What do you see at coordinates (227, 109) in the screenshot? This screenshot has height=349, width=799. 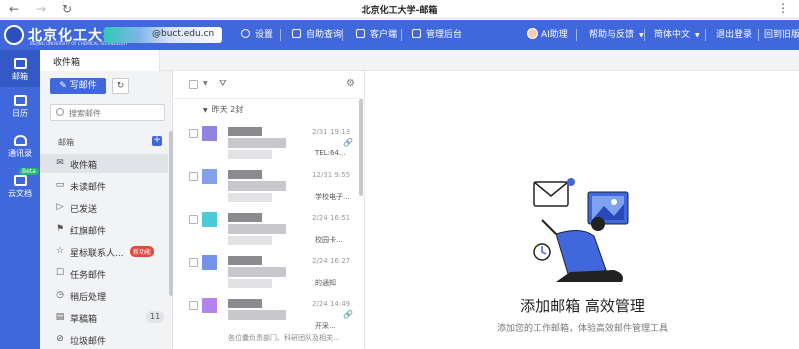 I see `group-label: 昨天 2封` at bounding box center [227, 109].